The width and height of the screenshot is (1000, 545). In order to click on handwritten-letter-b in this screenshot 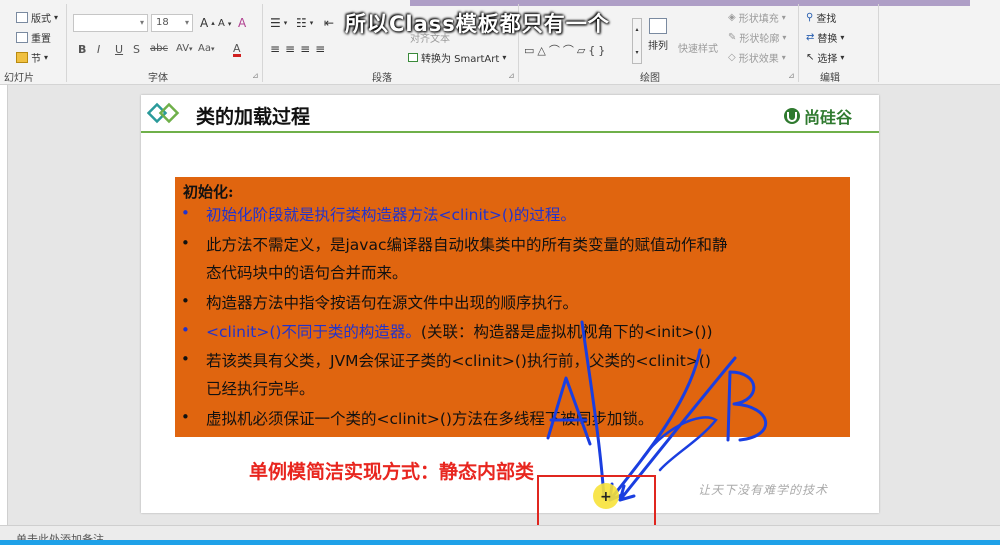, I will do `click(747, 406)`.